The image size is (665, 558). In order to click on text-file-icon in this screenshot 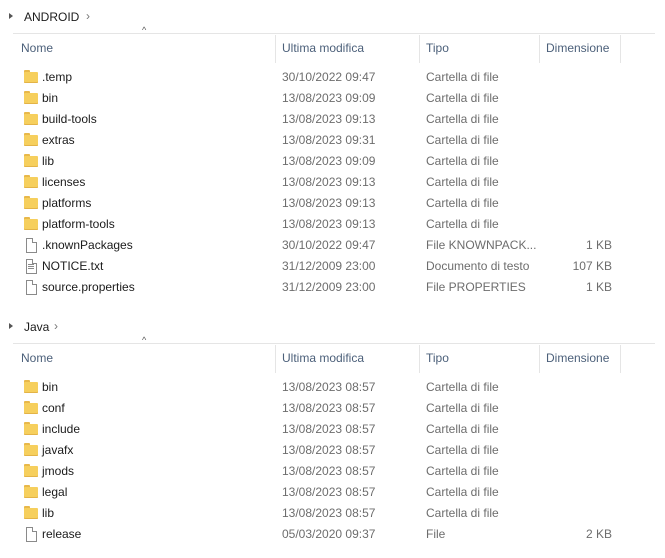, I will do `click(31, 266)`.